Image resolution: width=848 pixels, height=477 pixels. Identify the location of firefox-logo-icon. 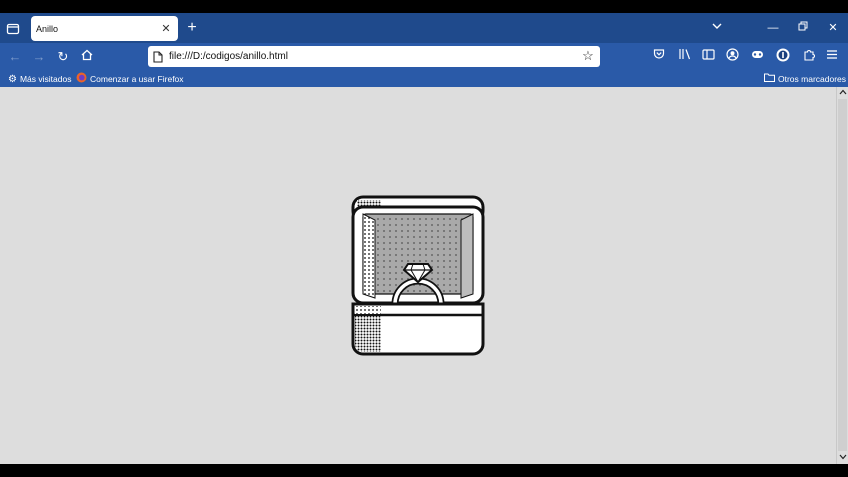
(81, 79).